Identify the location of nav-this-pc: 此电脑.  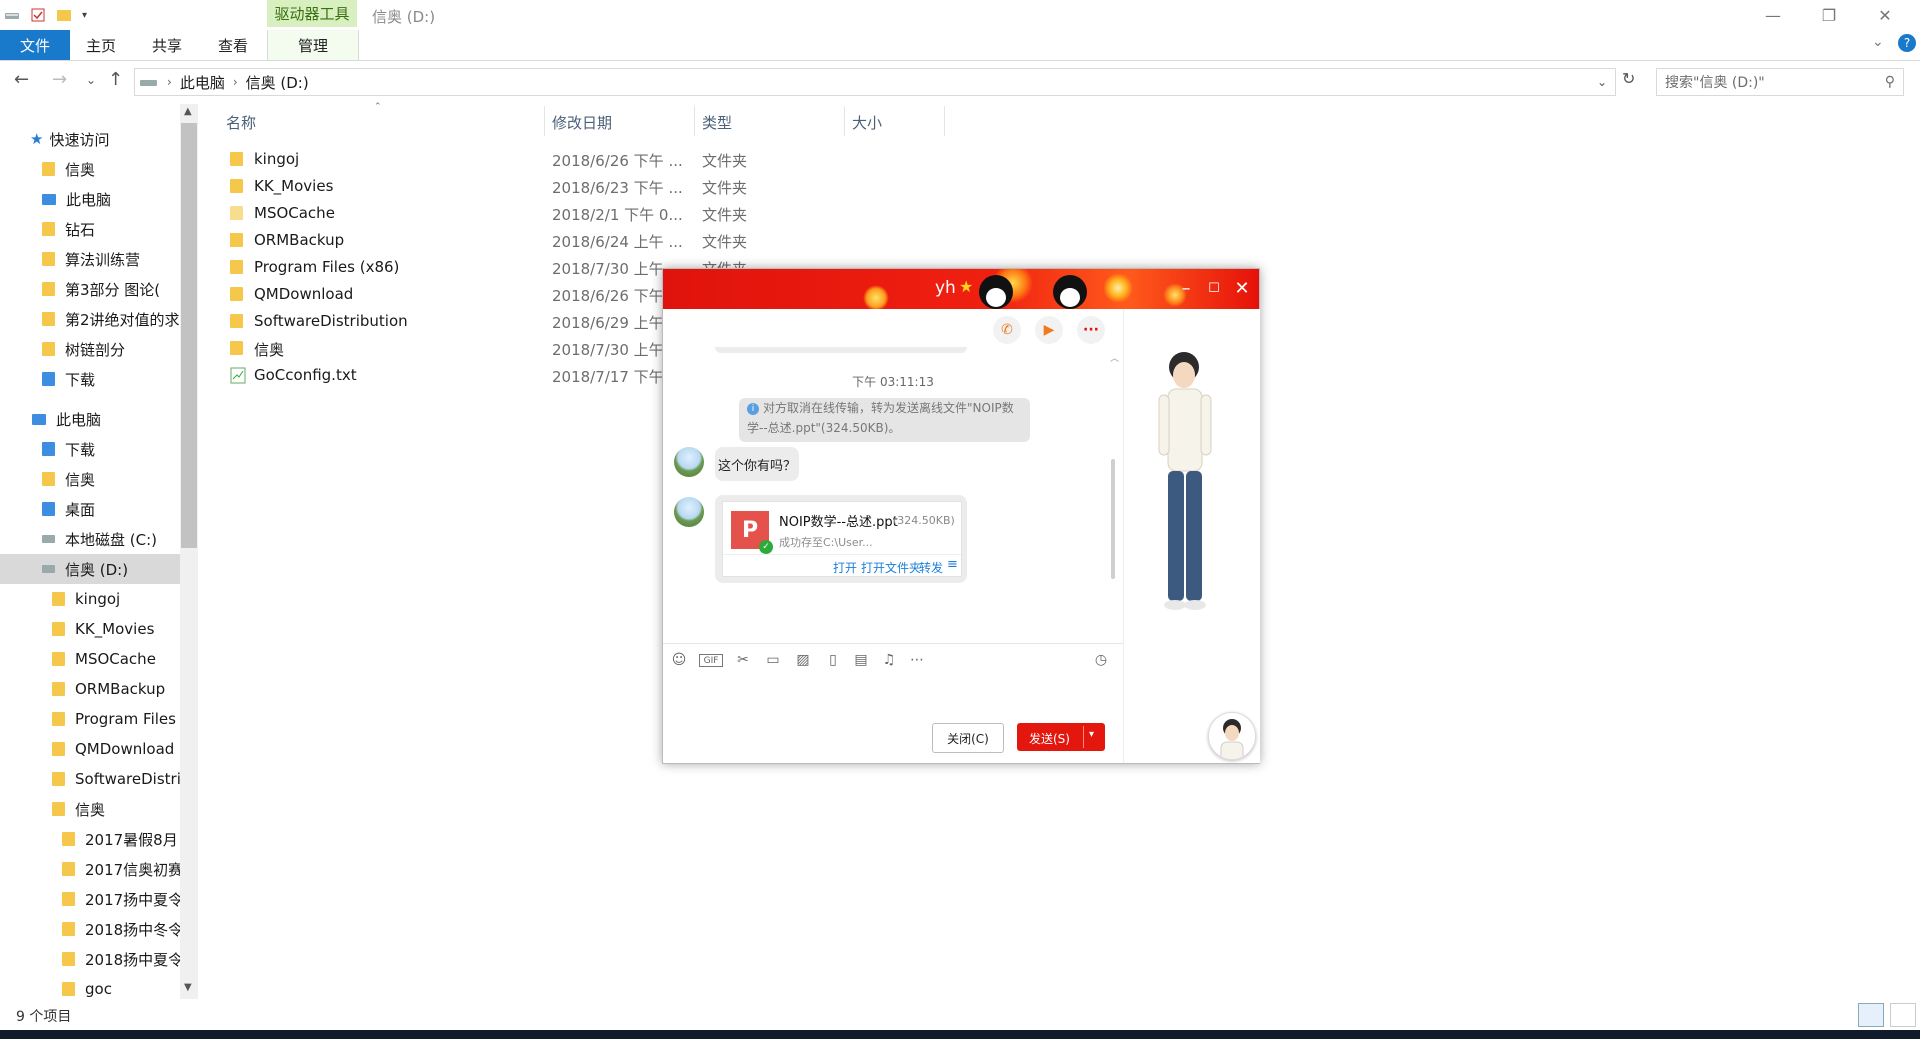
(90, 419).